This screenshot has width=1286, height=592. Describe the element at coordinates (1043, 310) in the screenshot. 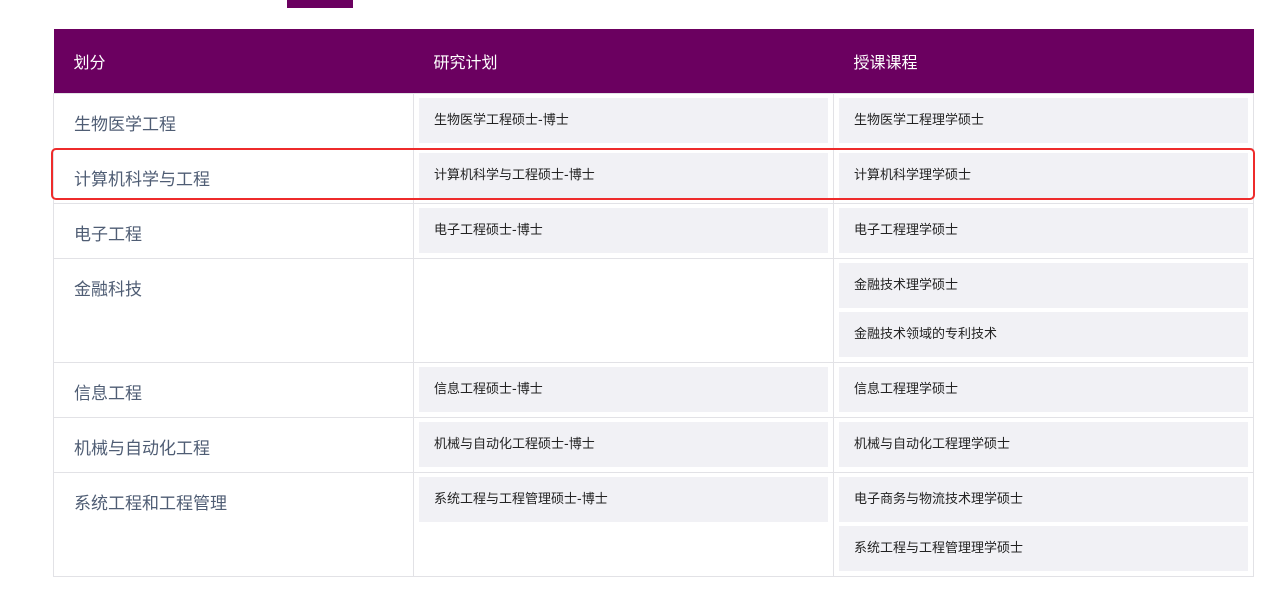

I see `taught-cell: 金融技术理学硕士 金融技术领域的专利技术` at that location.